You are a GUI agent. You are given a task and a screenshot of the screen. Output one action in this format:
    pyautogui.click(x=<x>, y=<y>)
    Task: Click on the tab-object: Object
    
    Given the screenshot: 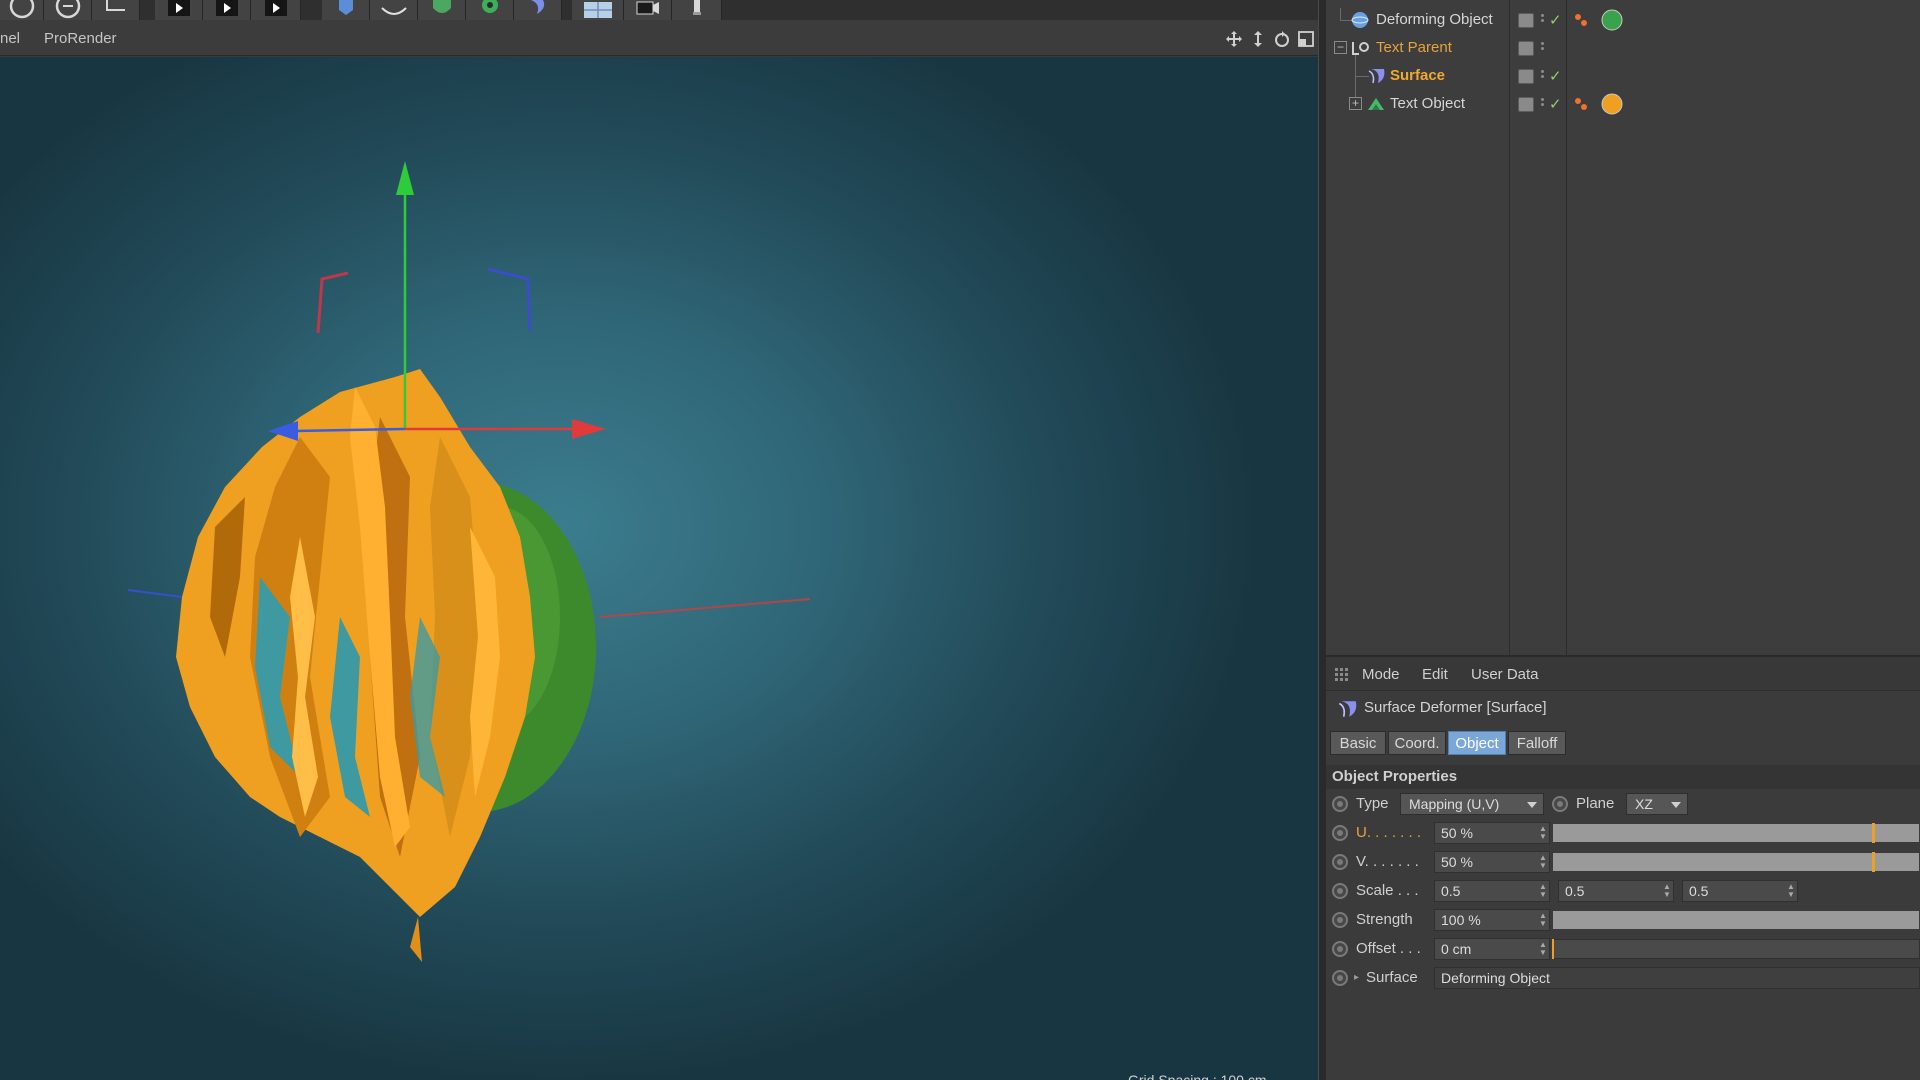 What is the action you would take?
    pyautogui.click(x=1477, y=743)
    